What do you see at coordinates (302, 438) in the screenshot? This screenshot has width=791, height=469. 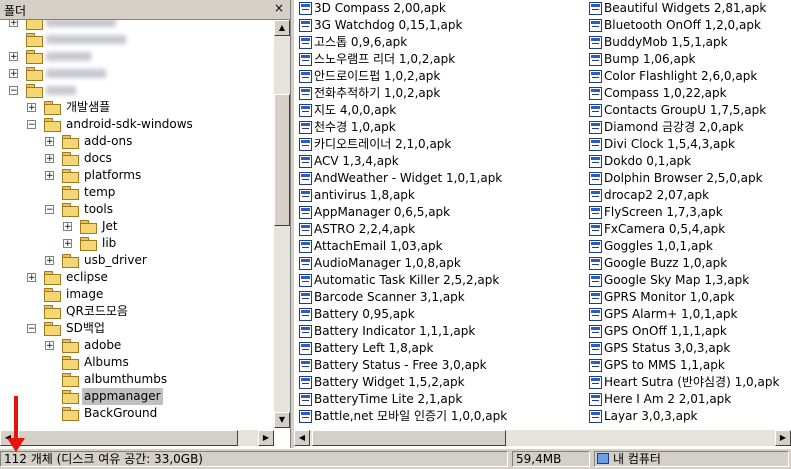 I see `scroll-left-arrow-icon: ◀` at bounding box center [302, 438].